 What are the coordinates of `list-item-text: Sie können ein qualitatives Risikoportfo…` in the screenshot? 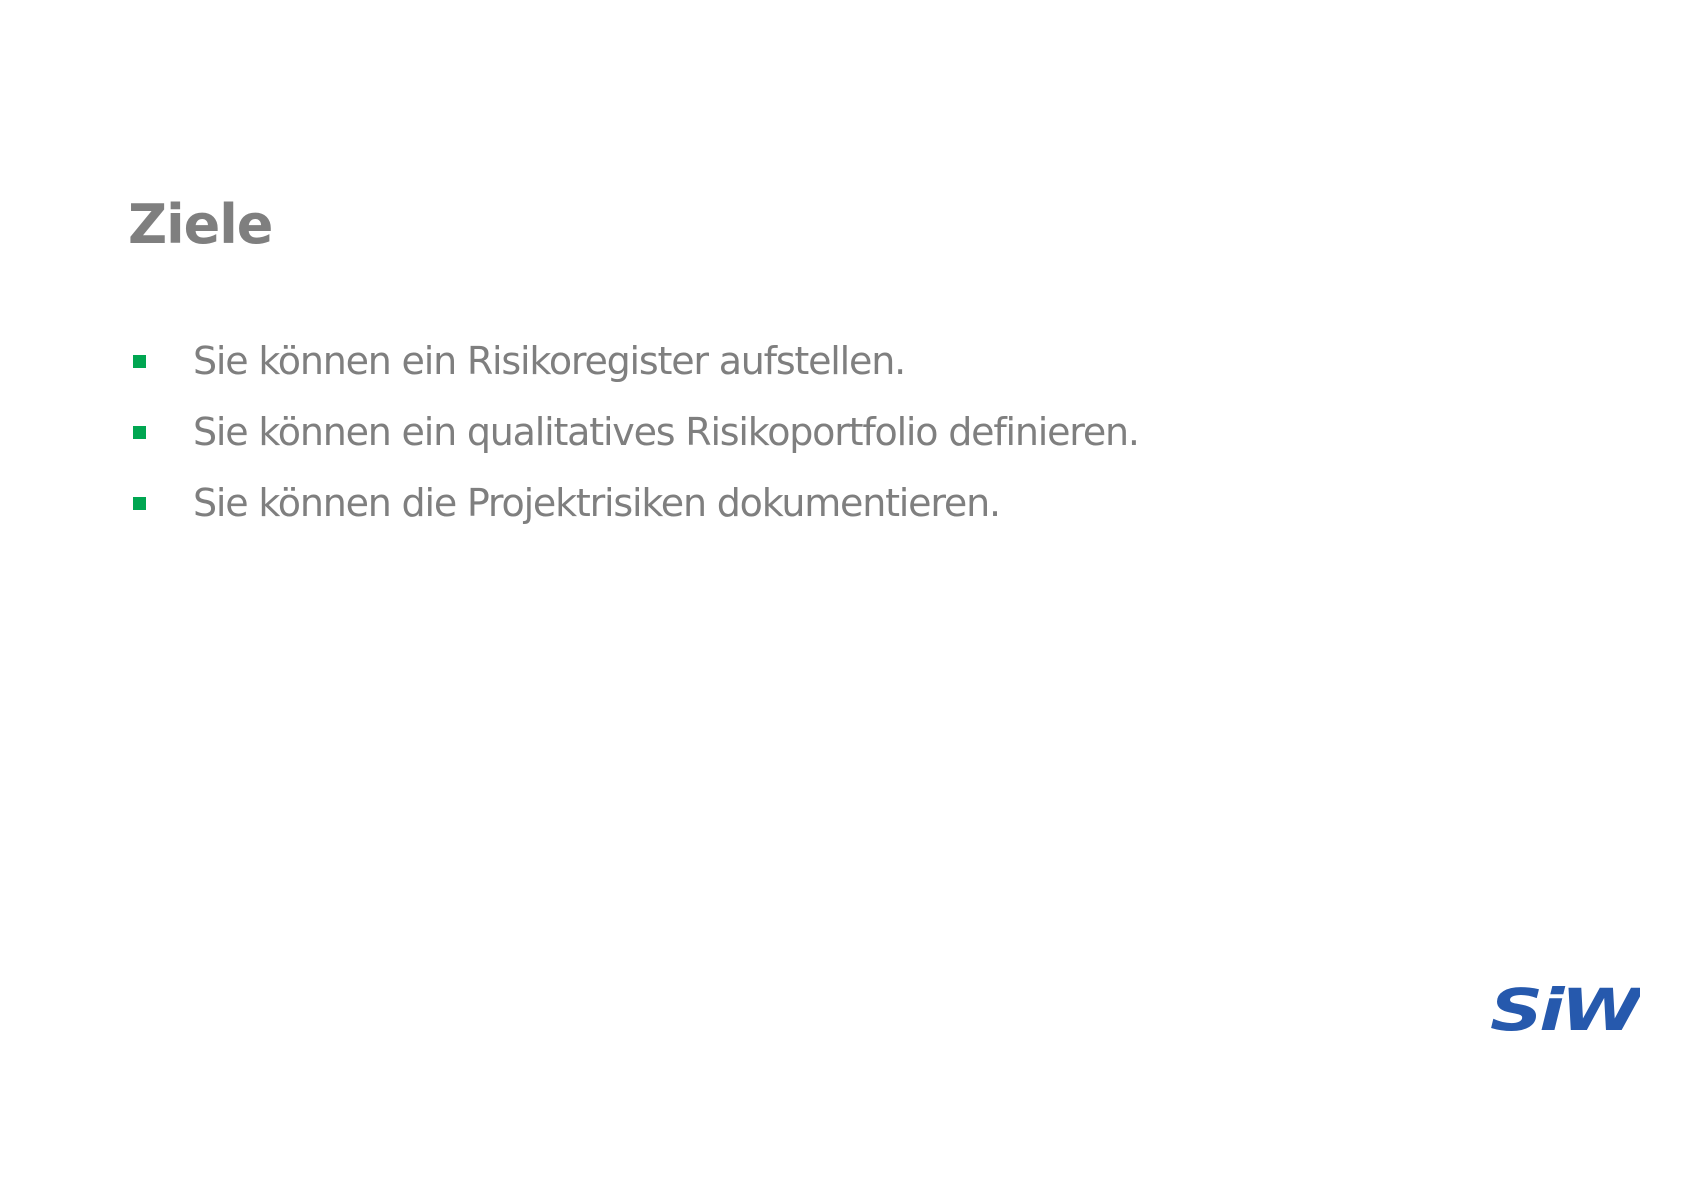 It's located at (666, 432).